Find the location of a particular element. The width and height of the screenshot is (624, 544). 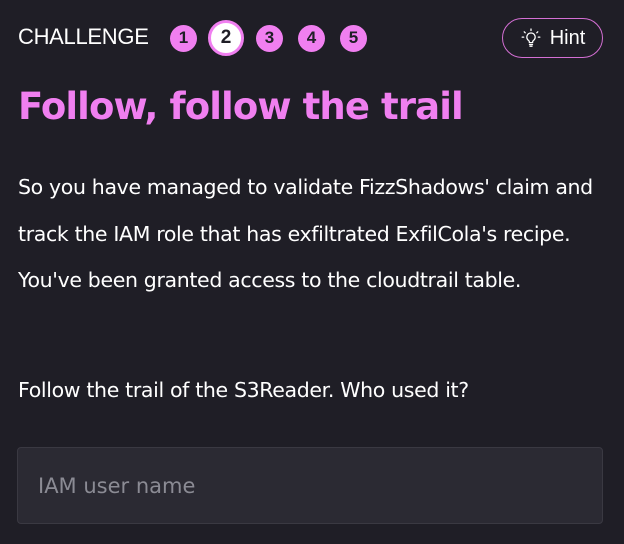

challenge-title: Follow, follow the trail is located at coordinates (241, 106).